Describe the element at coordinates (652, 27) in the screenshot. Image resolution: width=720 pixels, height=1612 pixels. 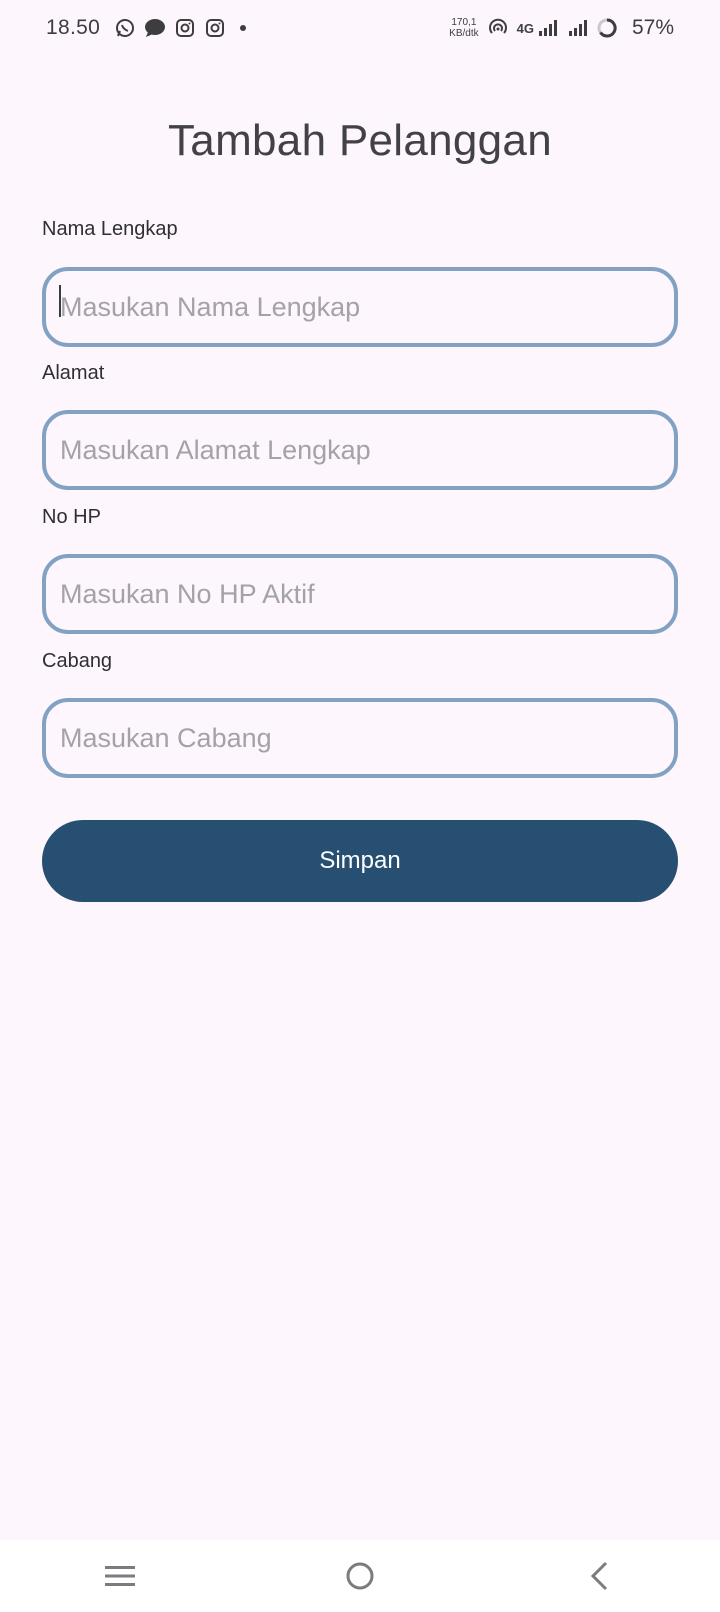
I see `battery-percent: 57%` at that location.